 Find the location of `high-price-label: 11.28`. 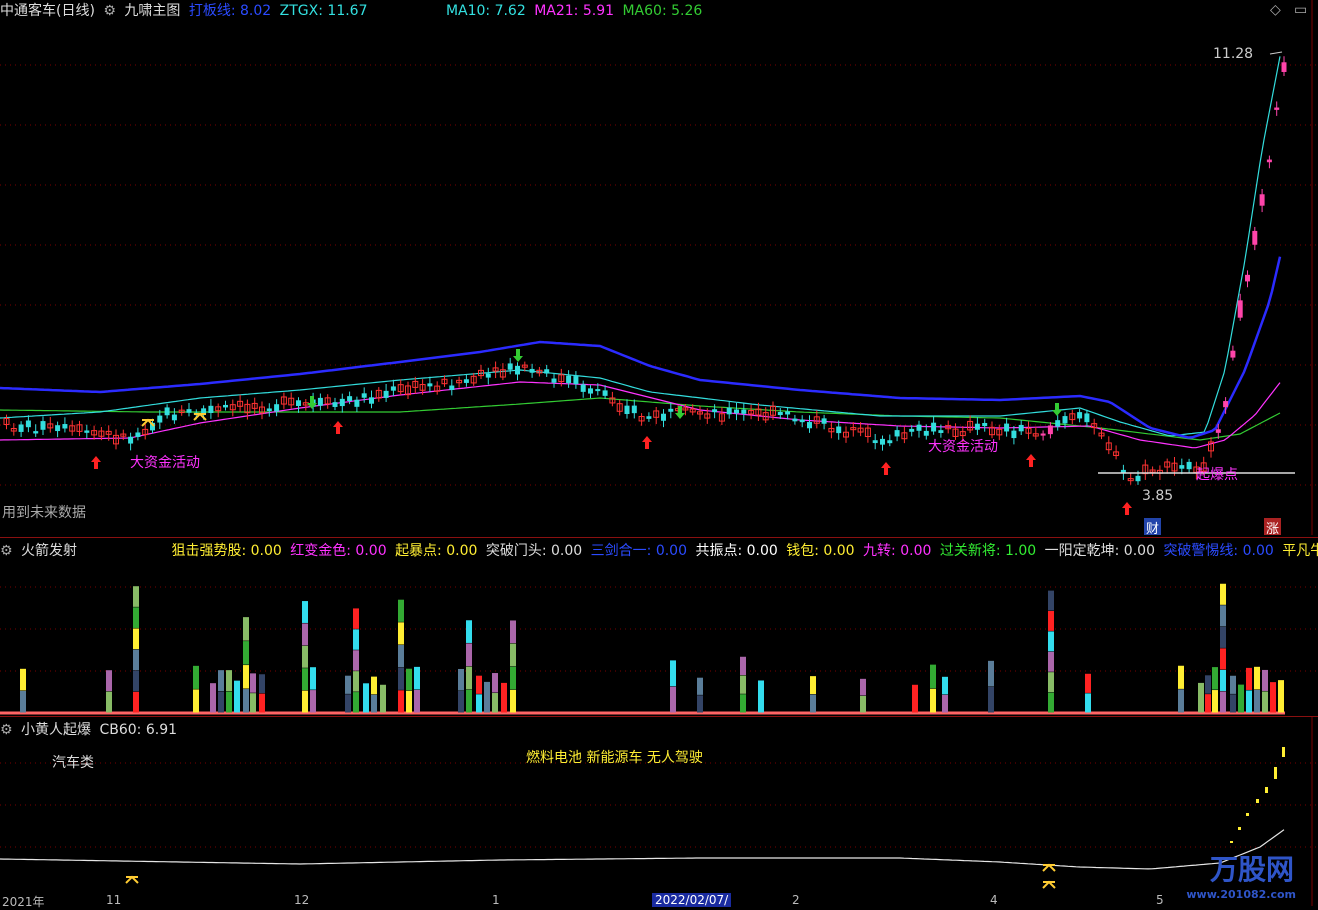

high-price-label: 11.28 is located at coordinates (1233, 54).